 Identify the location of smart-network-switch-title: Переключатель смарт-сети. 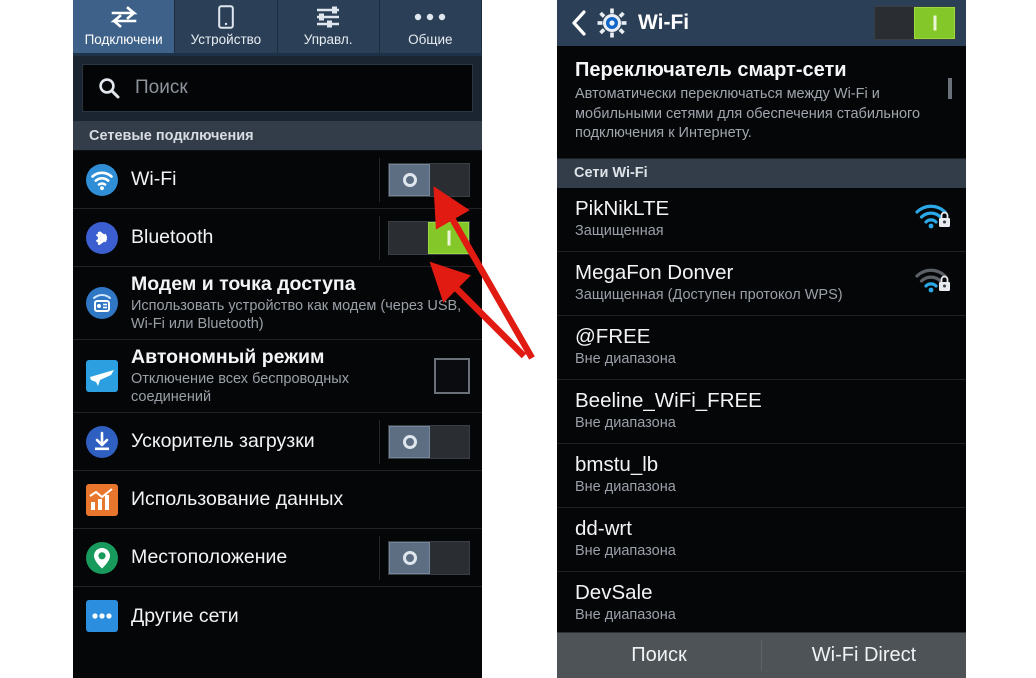
(711, 70).